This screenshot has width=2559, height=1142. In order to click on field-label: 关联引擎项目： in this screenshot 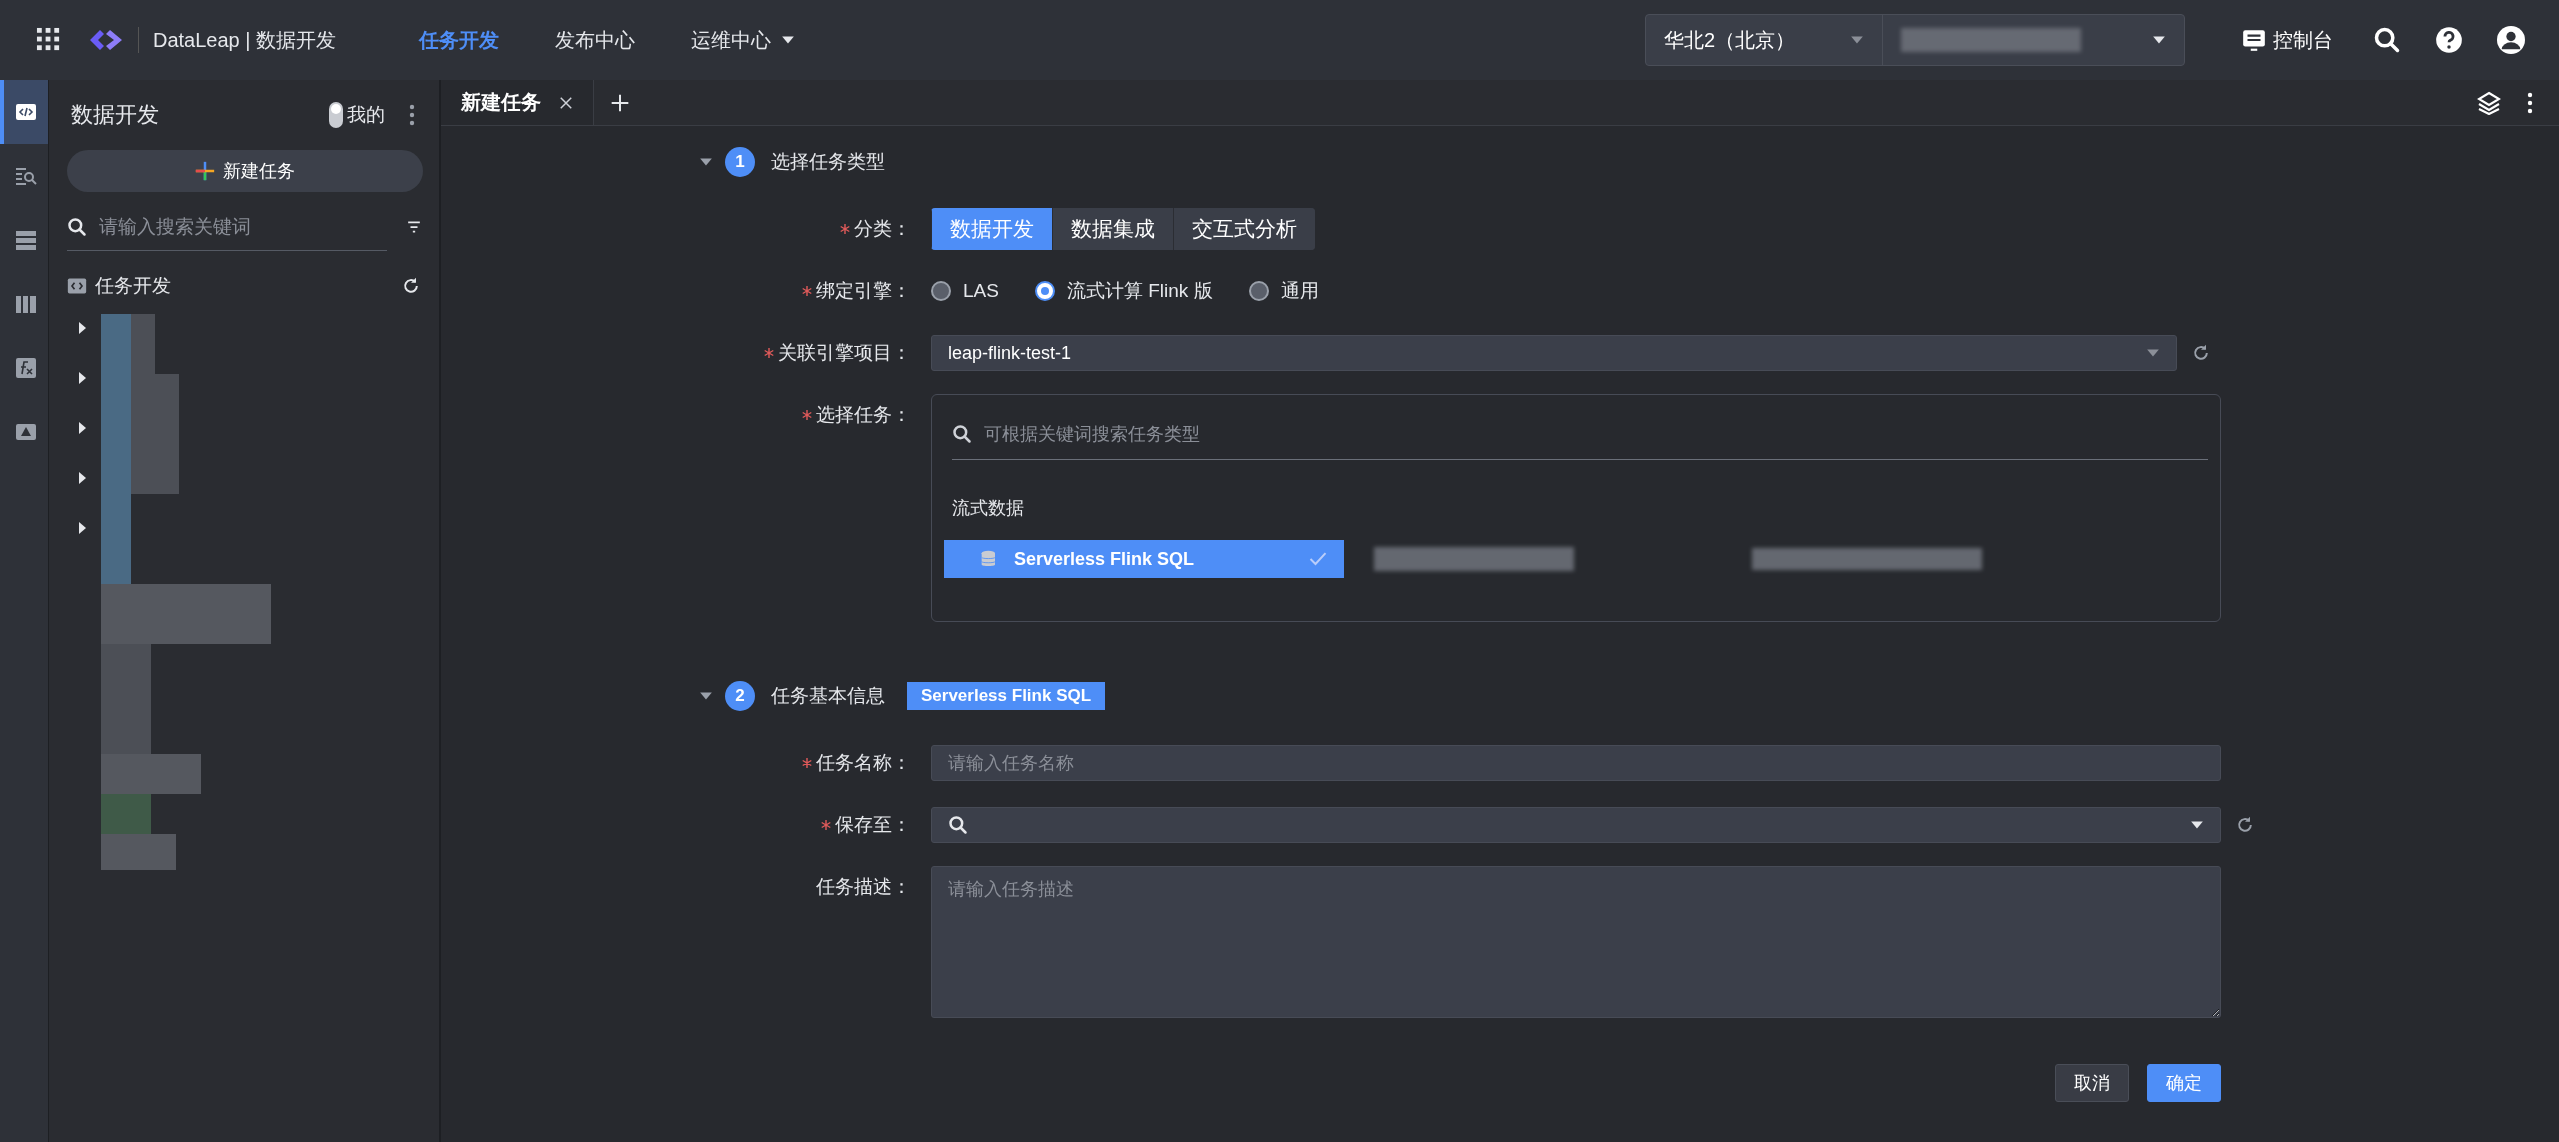, I will do `click(844, 353)`.